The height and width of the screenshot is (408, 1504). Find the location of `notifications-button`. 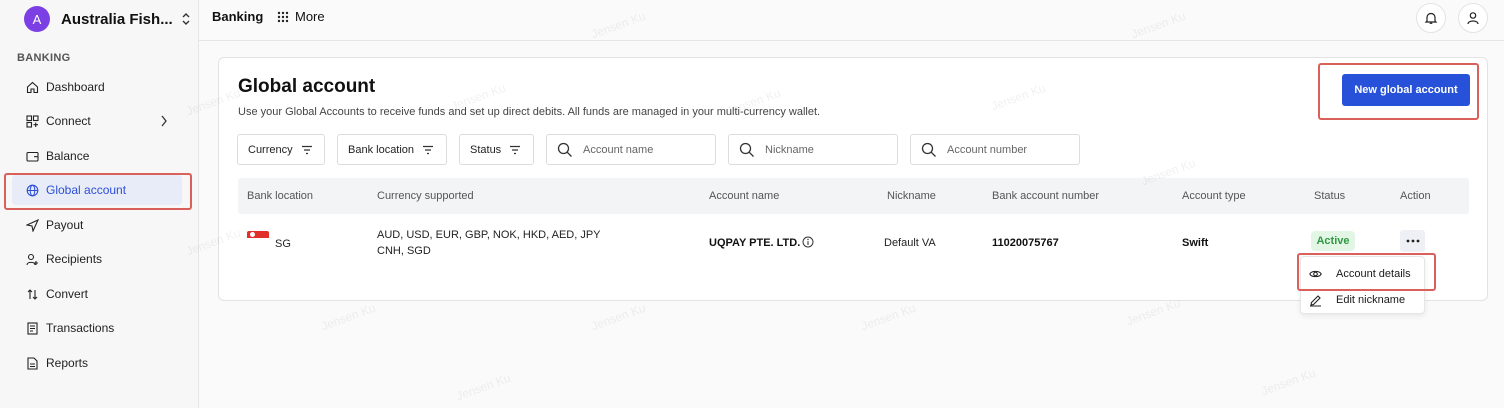

notifications-button is located at coordinates (1431, 18).